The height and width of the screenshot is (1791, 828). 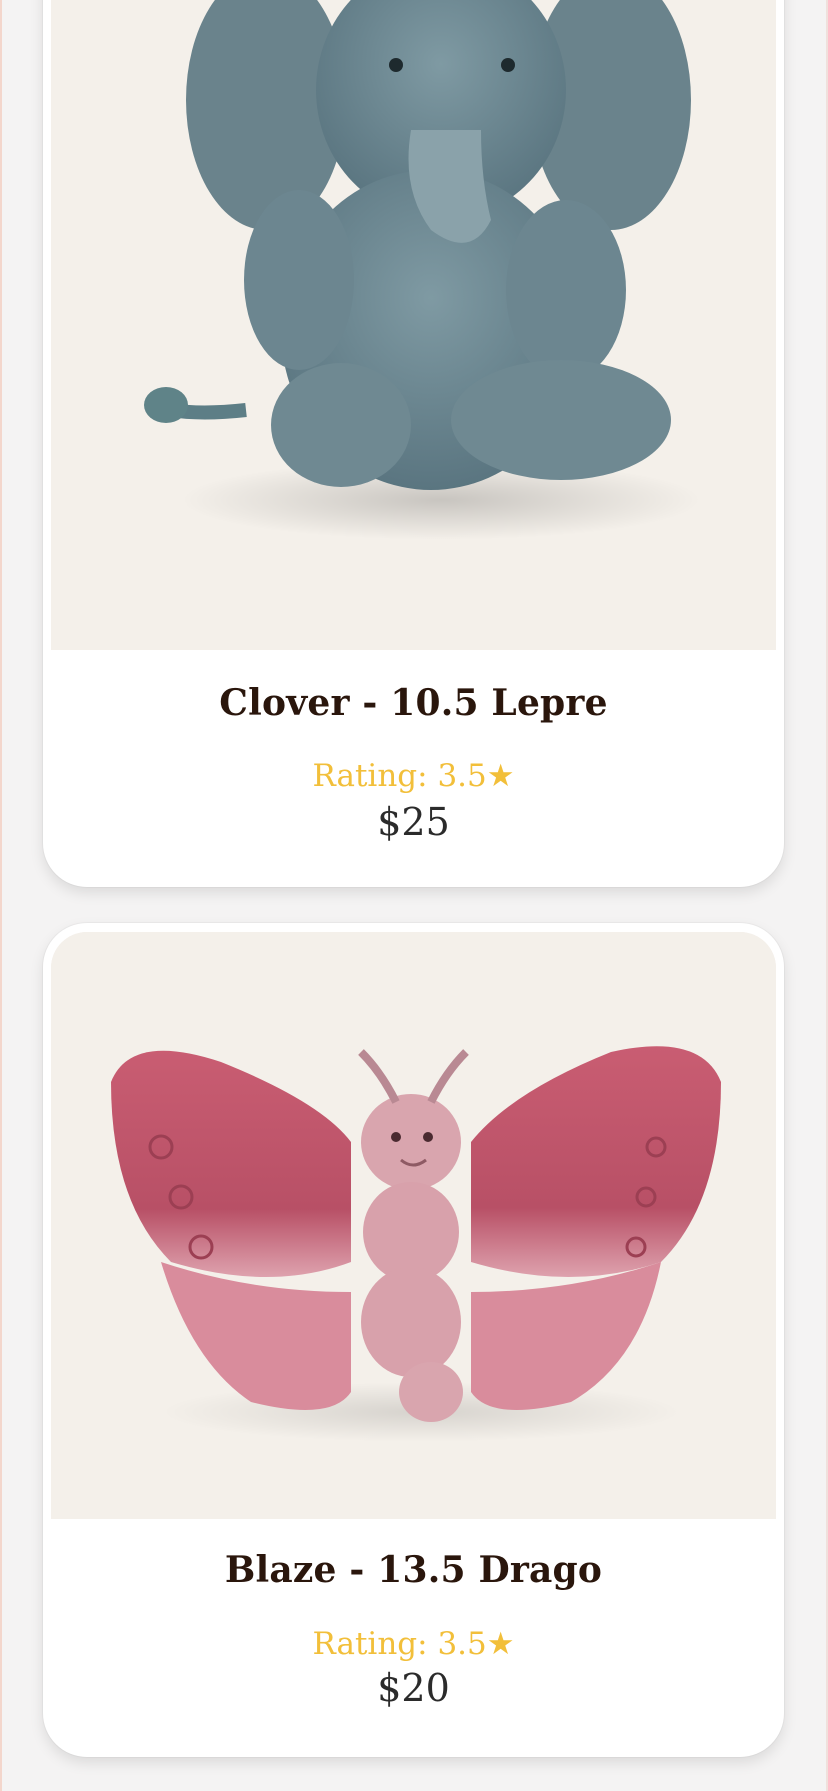 What do you see at coordinates (1, 895) in the screenshot?
I see `page-edge-left` at bounding box center [1, 895].